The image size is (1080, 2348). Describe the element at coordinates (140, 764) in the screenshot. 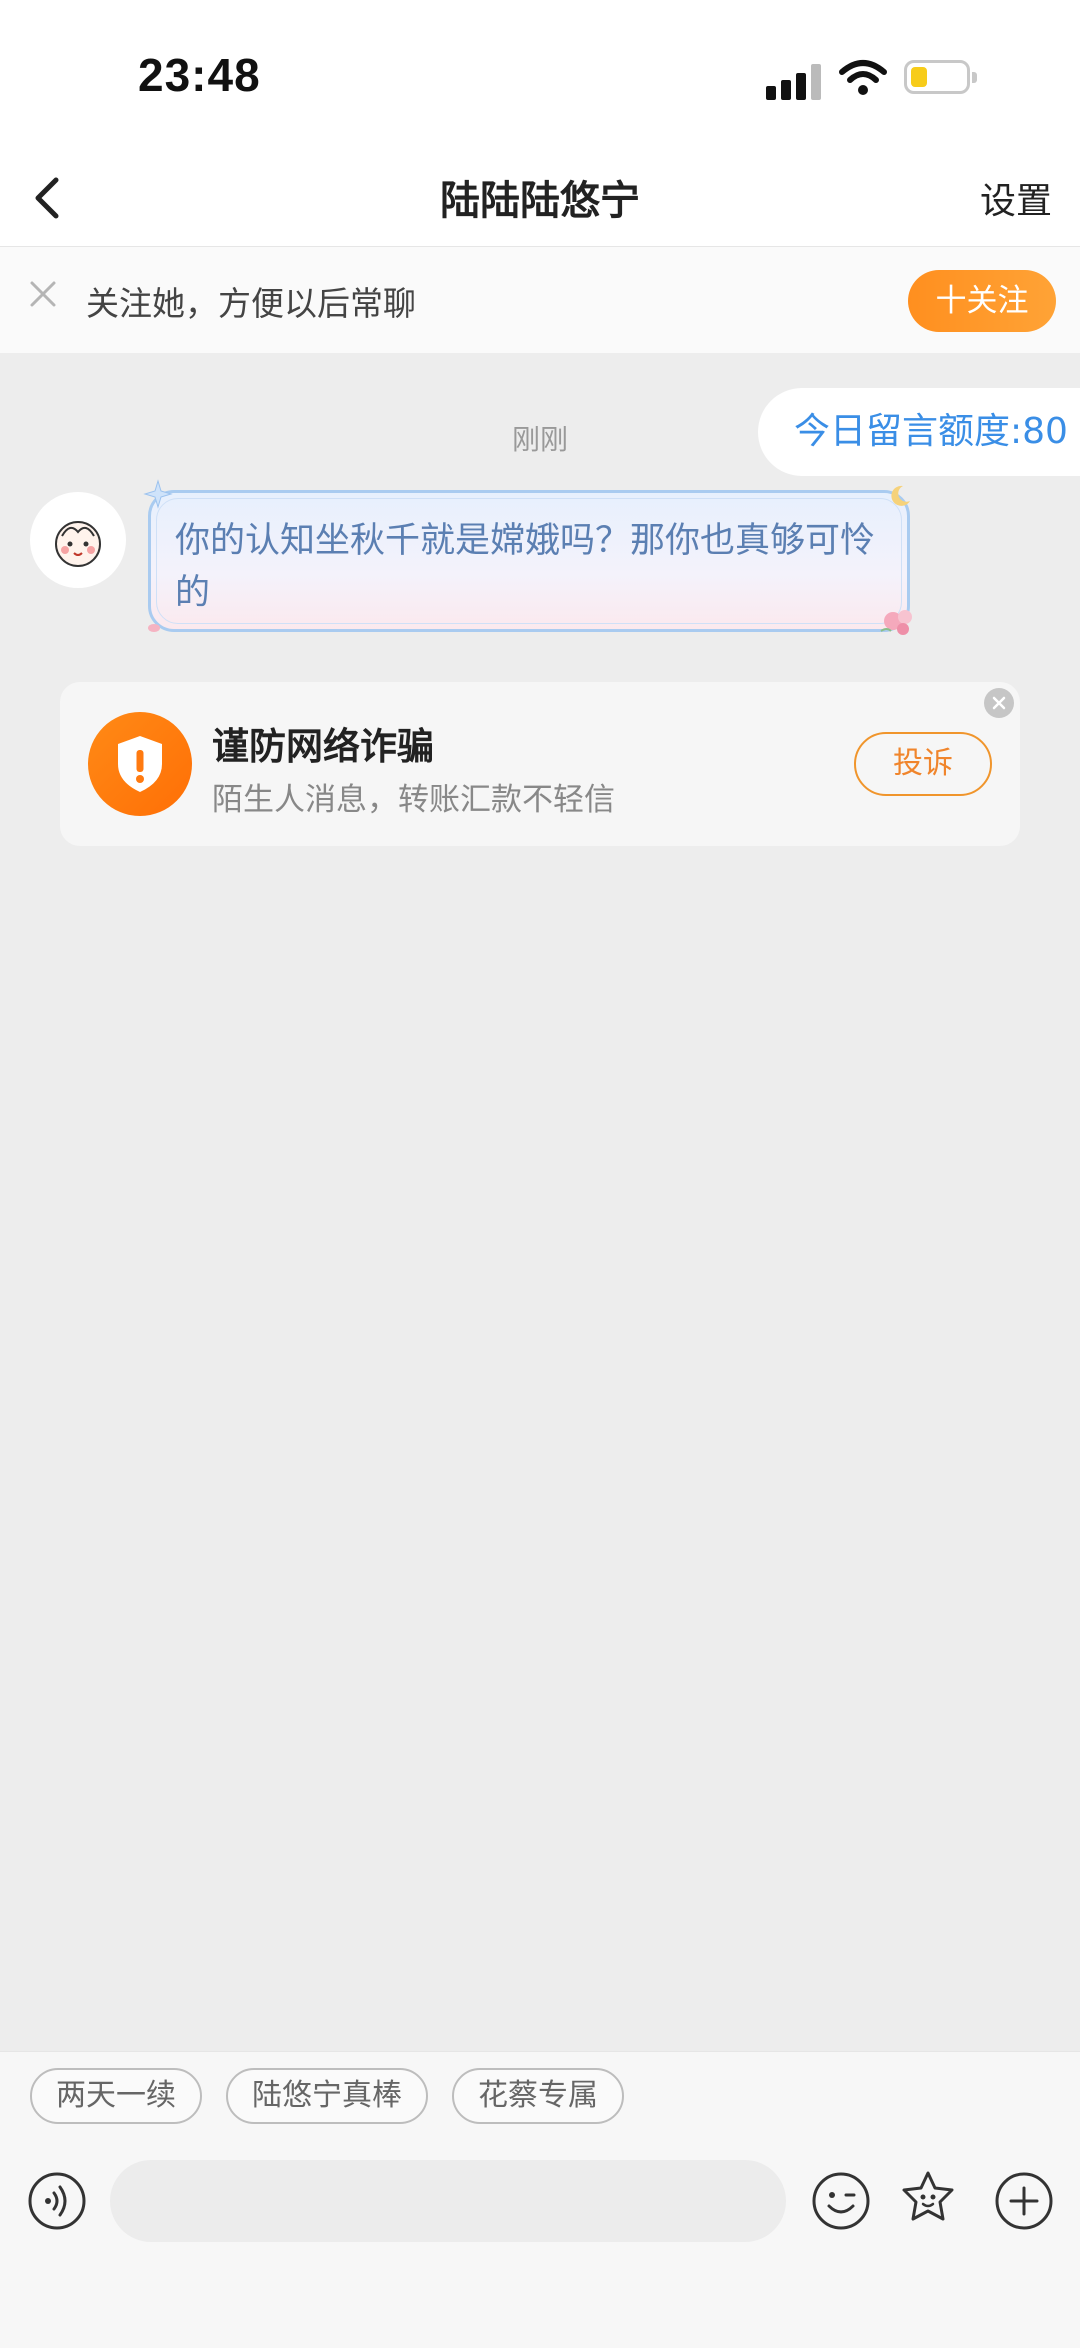

I see `shield-warning-icon` at that location.